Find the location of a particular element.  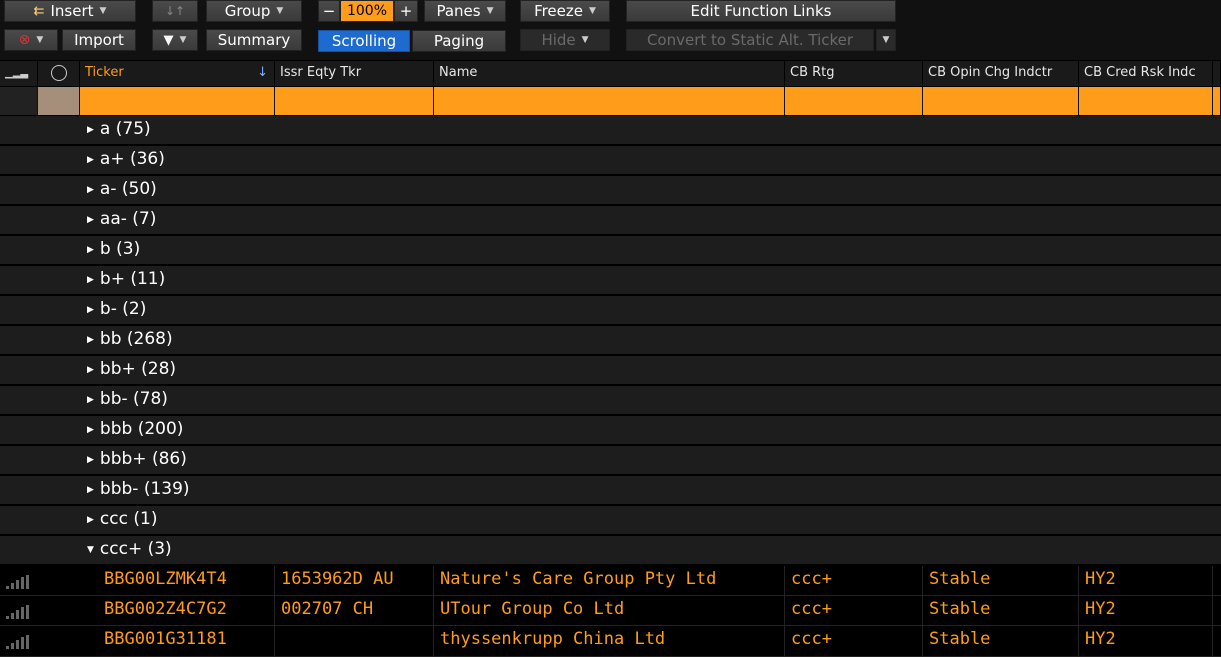

edit-function-links-button: Edit Function Links is located at coordinates (761, 11).